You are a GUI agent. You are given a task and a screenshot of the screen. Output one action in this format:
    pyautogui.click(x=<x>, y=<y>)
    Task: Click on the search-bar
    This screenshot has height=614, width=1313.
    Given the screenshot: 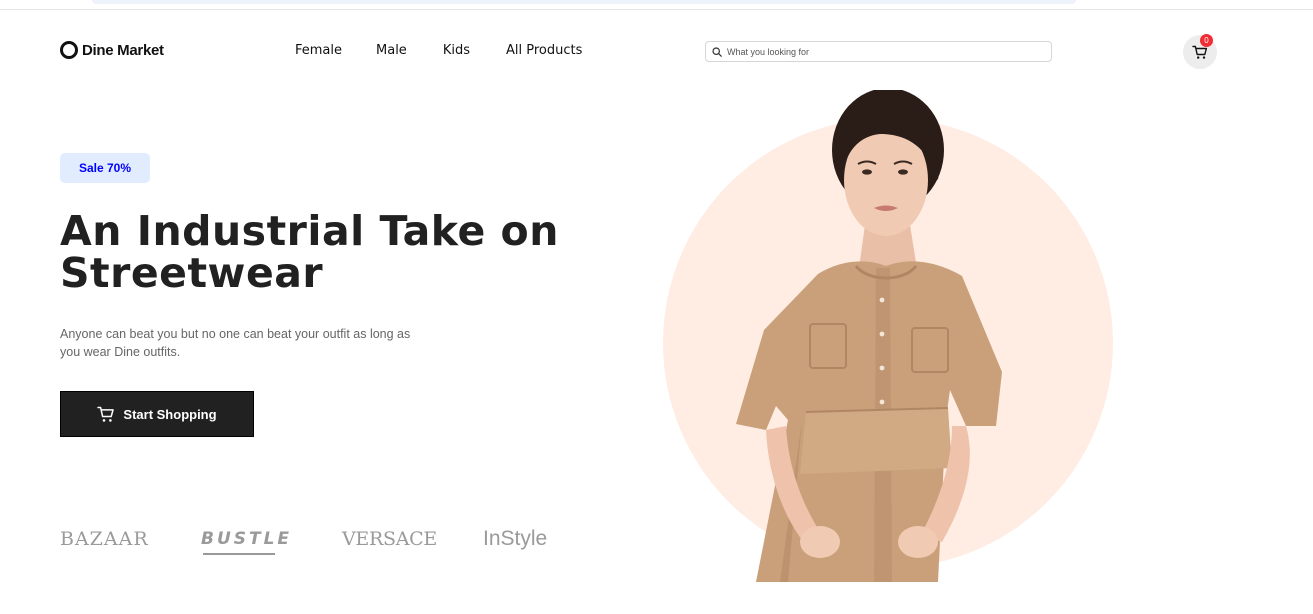 What is the action you would take?
    pyautogui.click(x=878, y=51)
    